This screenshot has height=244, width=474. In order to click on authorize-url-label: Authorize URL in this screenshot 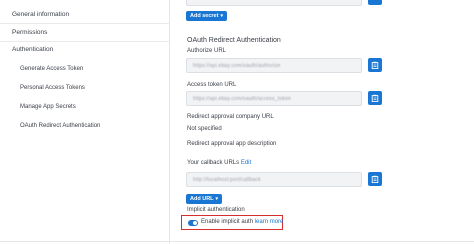, I will do `click(207, 51)`.